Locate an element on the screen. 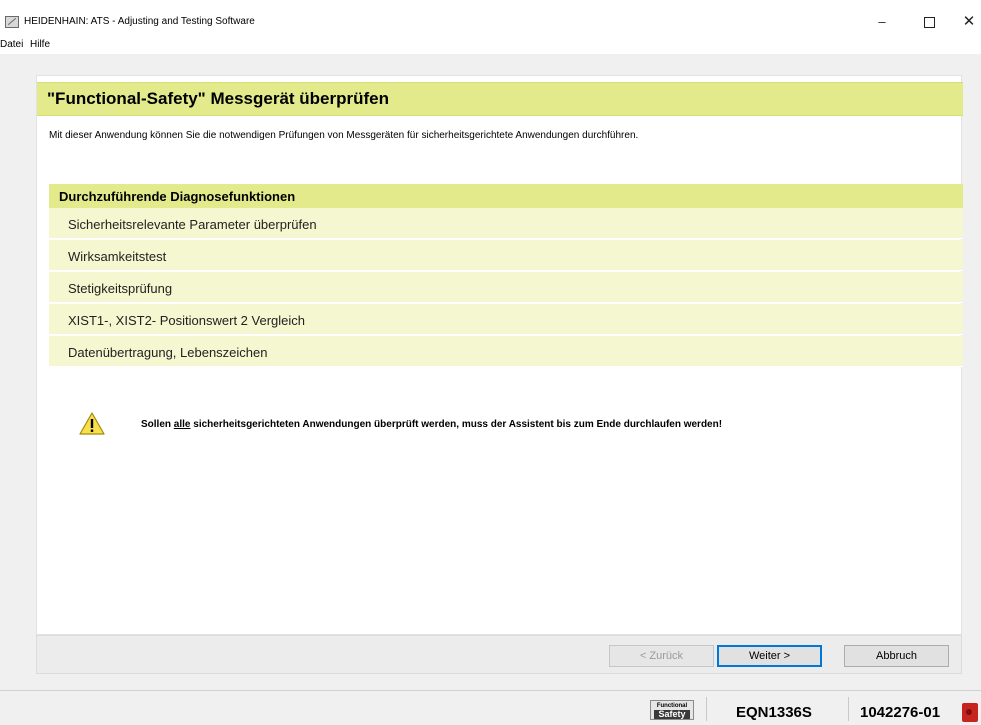 This screenshot has height=725, width=981. diagnostic-item: Stetigkeitsprüfung is located at coordinates (506, 287).